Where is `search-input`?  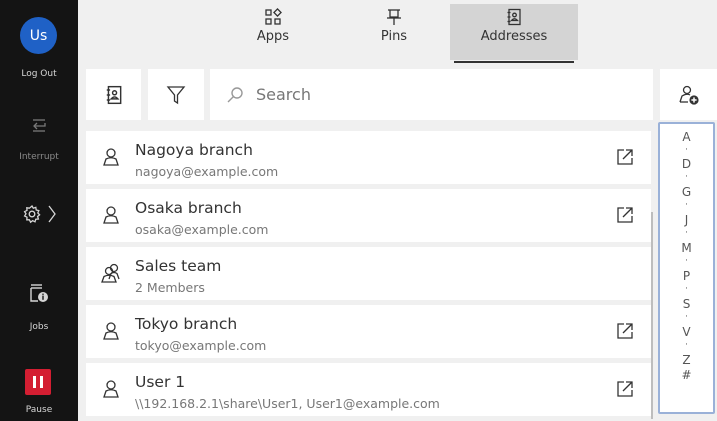 search-input is located at coordinates (446, 94).